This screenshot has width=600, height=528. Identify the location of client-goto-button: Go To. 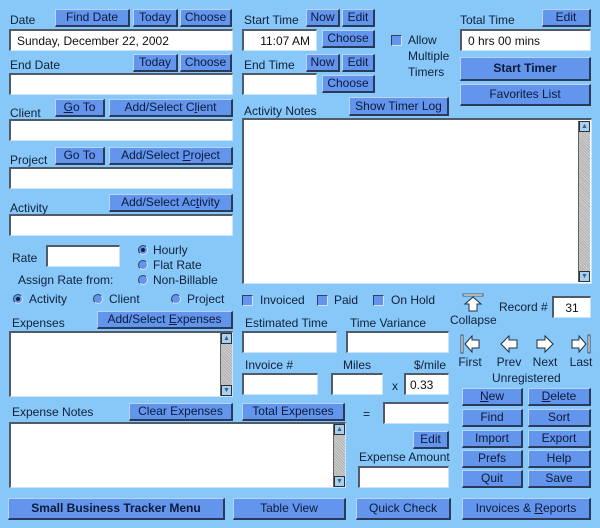
(80, 108).